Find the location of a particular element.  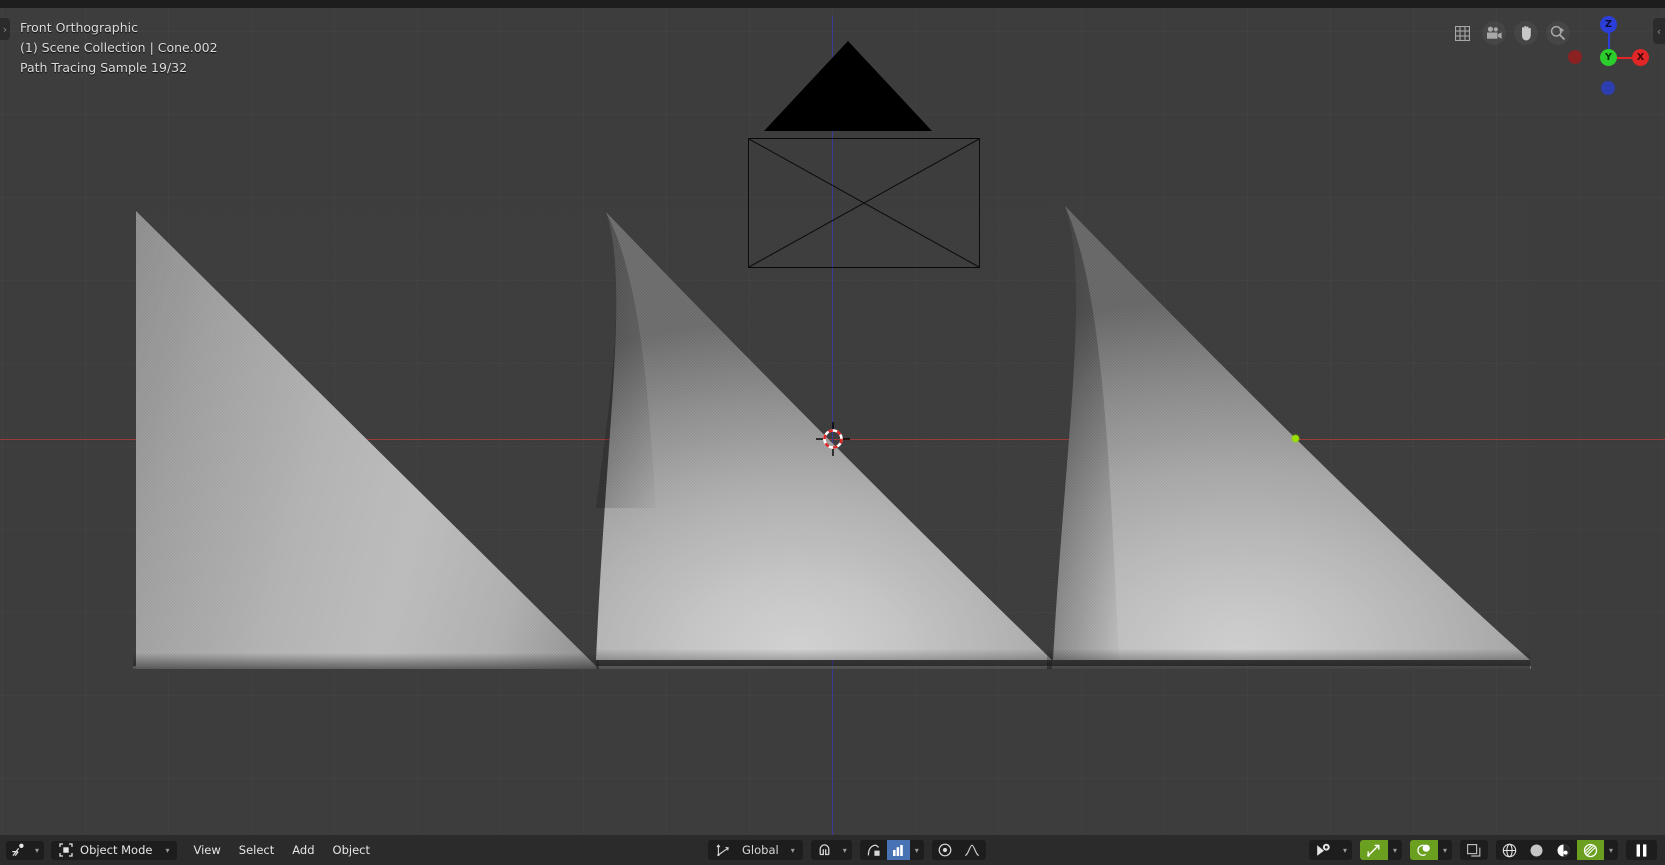

viewport-menus: View Select Add Object is located at coordinates (281, 850).